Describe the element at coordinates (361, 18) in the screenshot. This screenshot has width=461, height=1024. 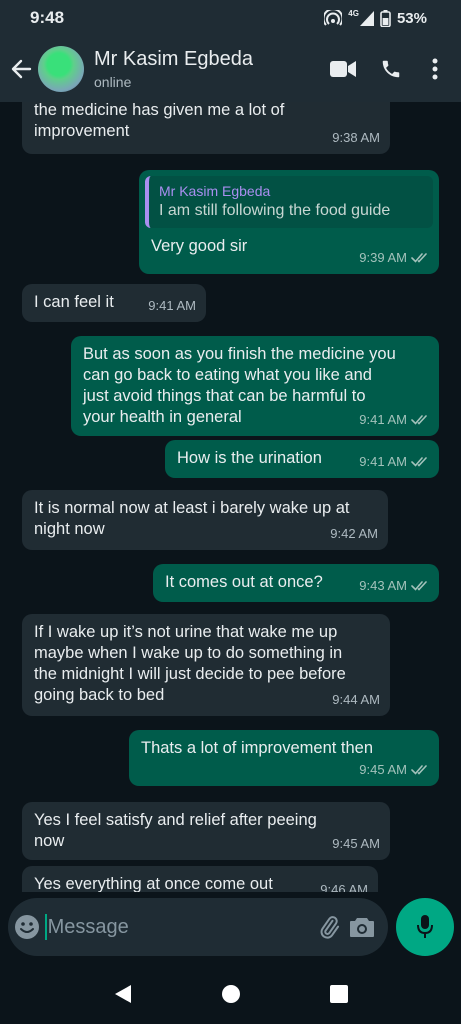
I see `signal-icon: 4G` at that location.